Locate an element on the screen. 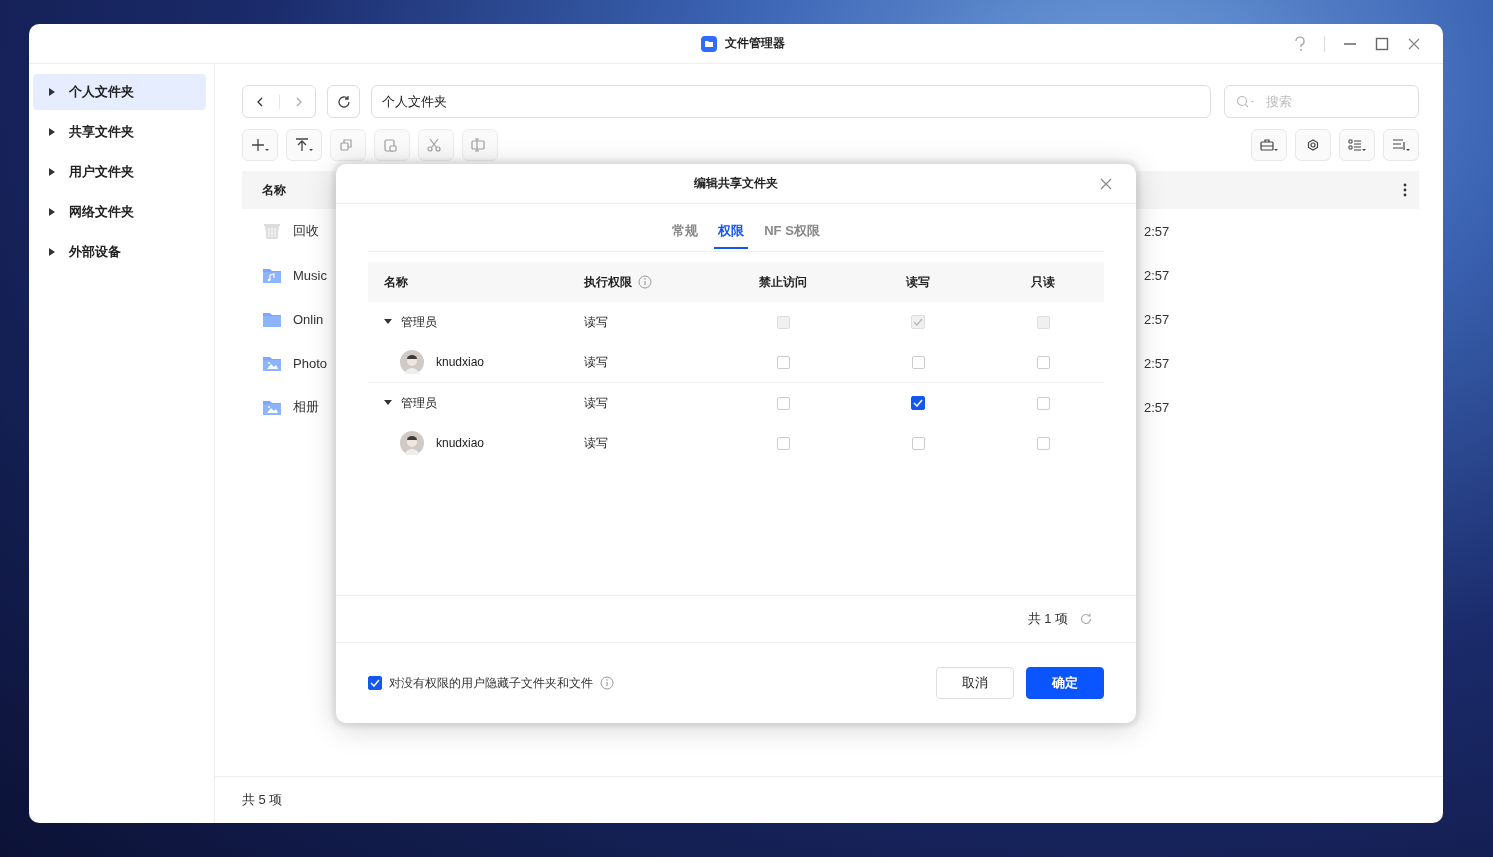 This screenshot has height=857, width=1493. column-header: 读写 is located at coordinates (918, 282).